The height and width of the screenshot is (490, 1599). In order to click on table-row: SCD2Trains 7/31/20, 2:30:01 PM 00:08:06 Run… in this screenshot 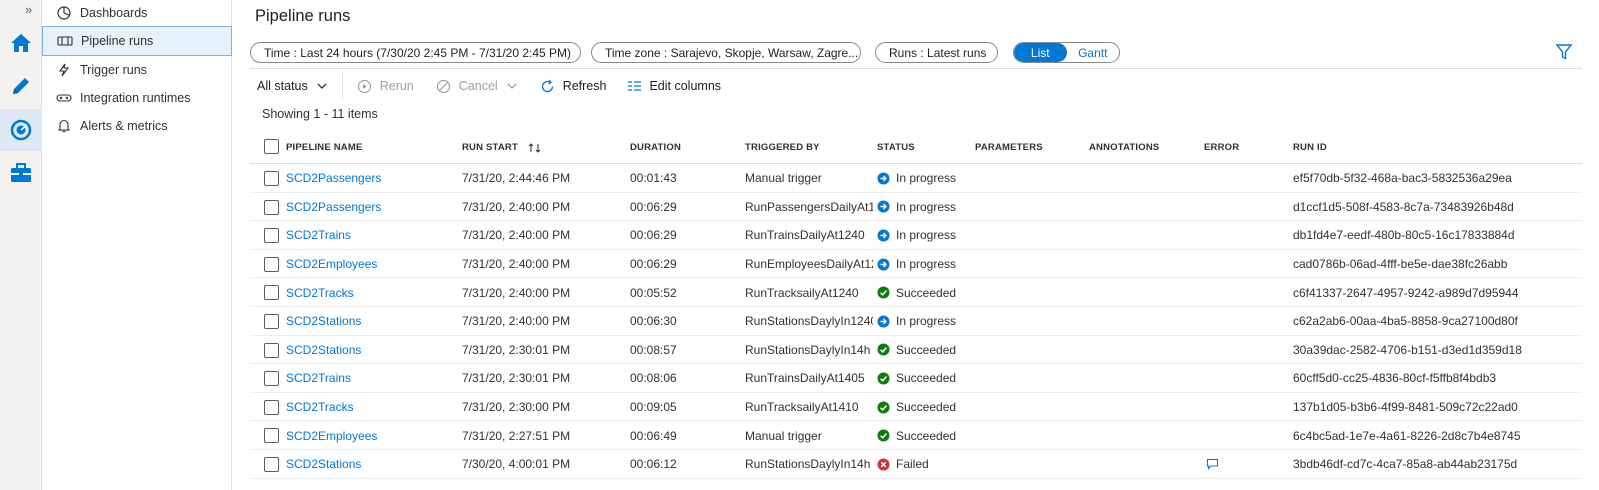, I will do `click(916, 378)`.